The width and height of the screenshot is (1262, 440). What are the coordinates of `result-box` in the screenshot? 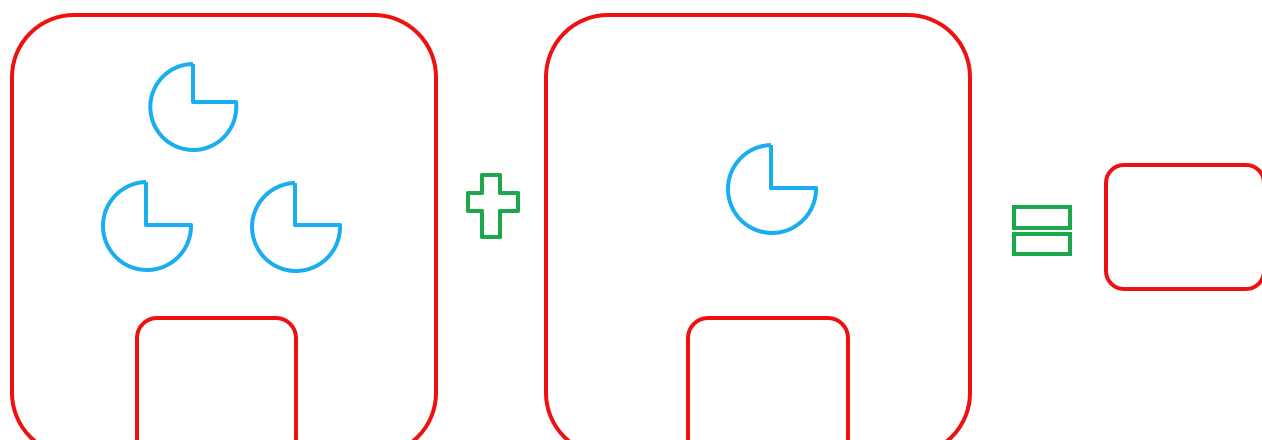 It's located at (1183, 227).